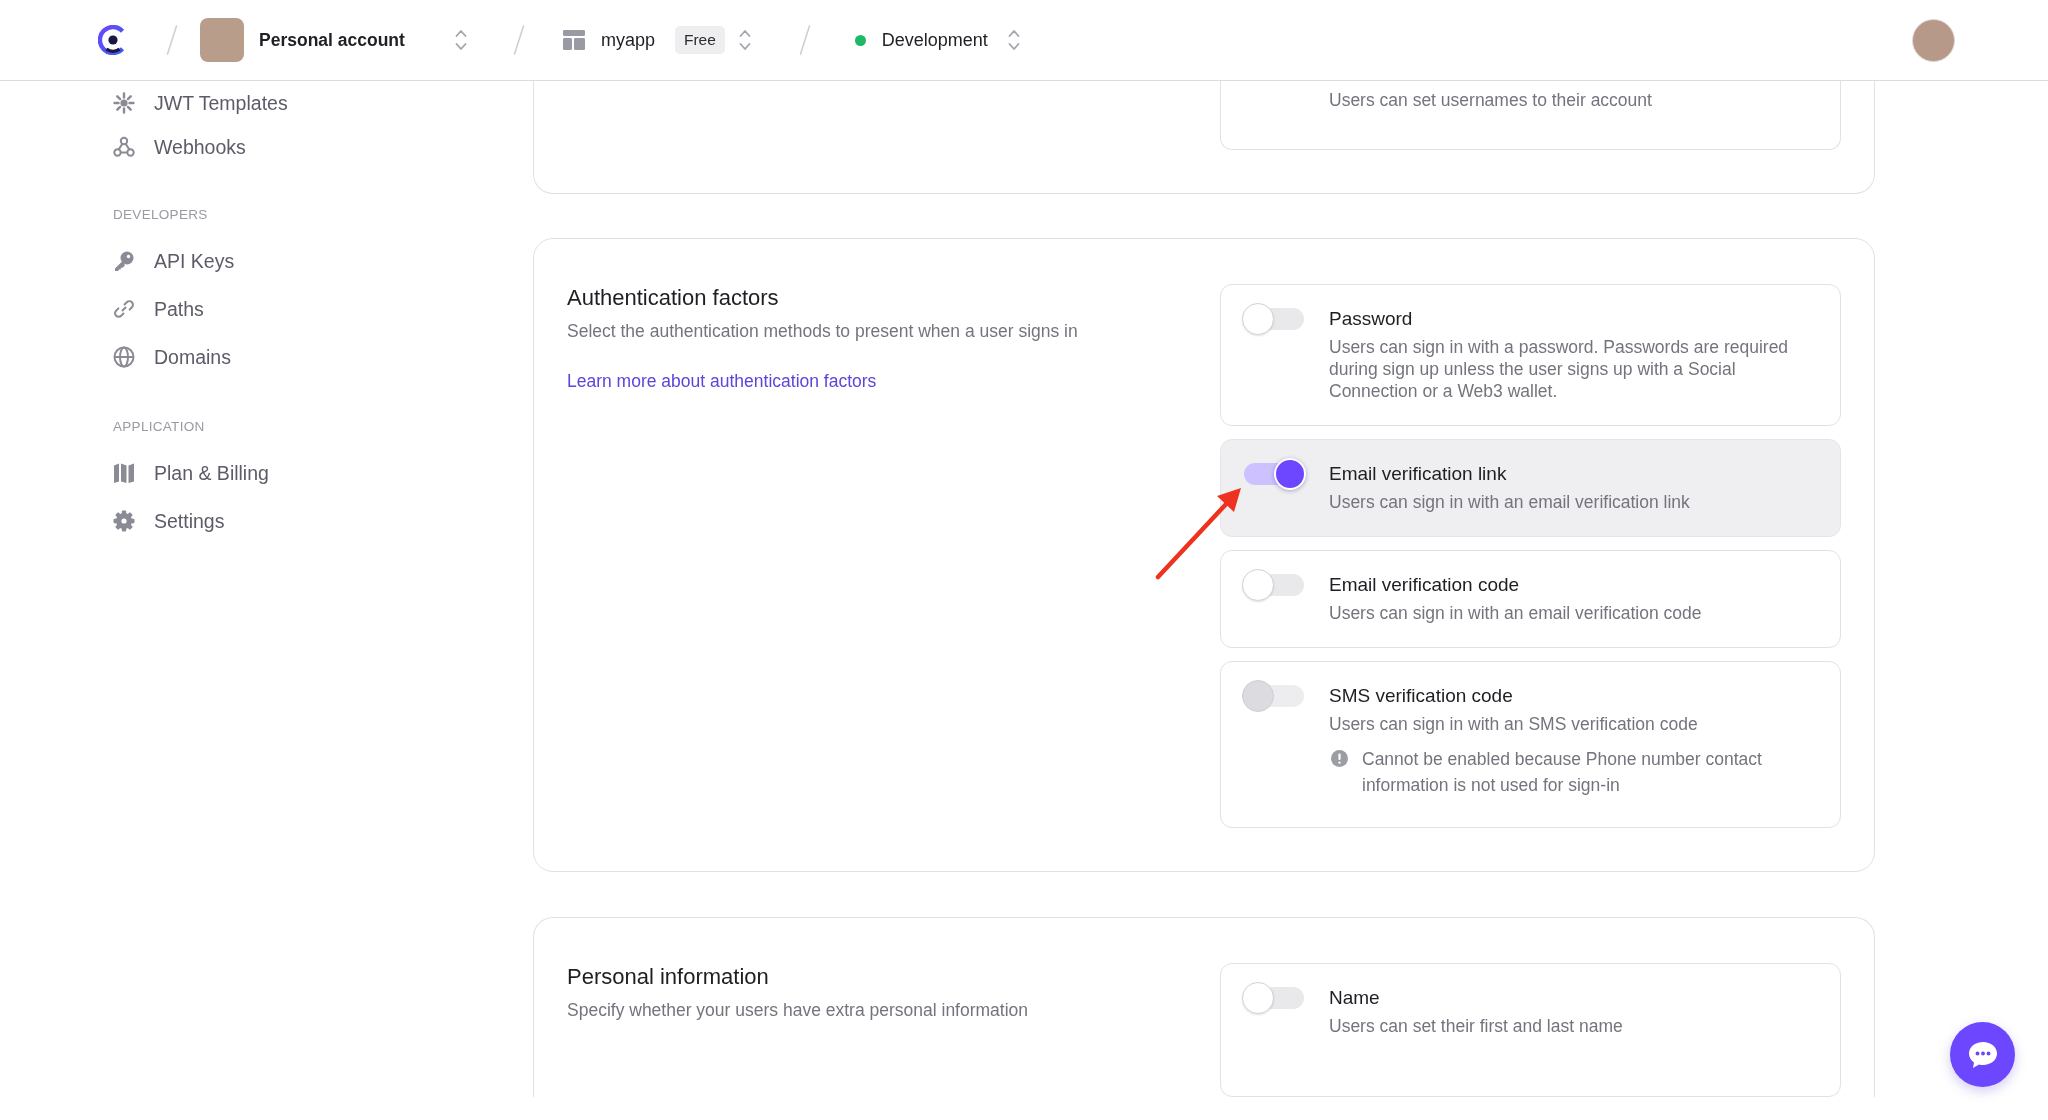  What do you see at coordinates (323, 473) in the screenshot?
I see `sidebar-item: Plan & Billing` at bounding box center [323, 473].